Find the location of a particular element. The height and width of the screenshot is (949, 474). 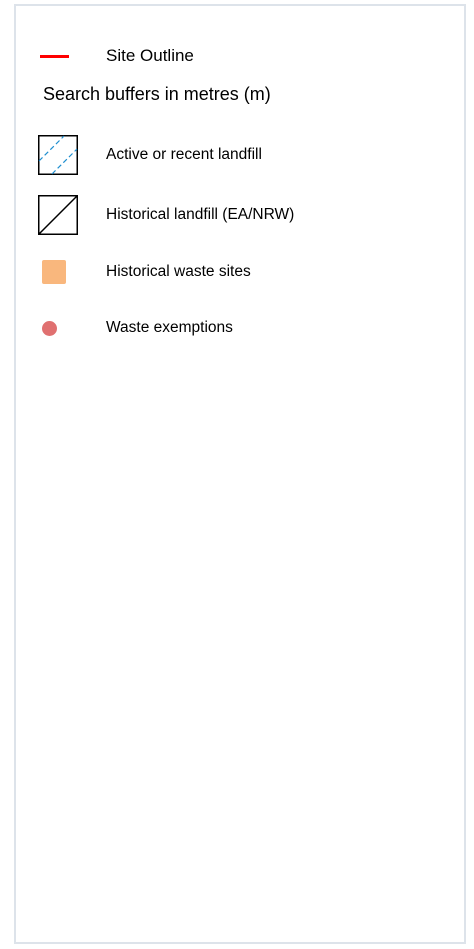

legend-item-historical-landfill: Historical landfill (EA/NRW) is located at coordinates (166, 215).